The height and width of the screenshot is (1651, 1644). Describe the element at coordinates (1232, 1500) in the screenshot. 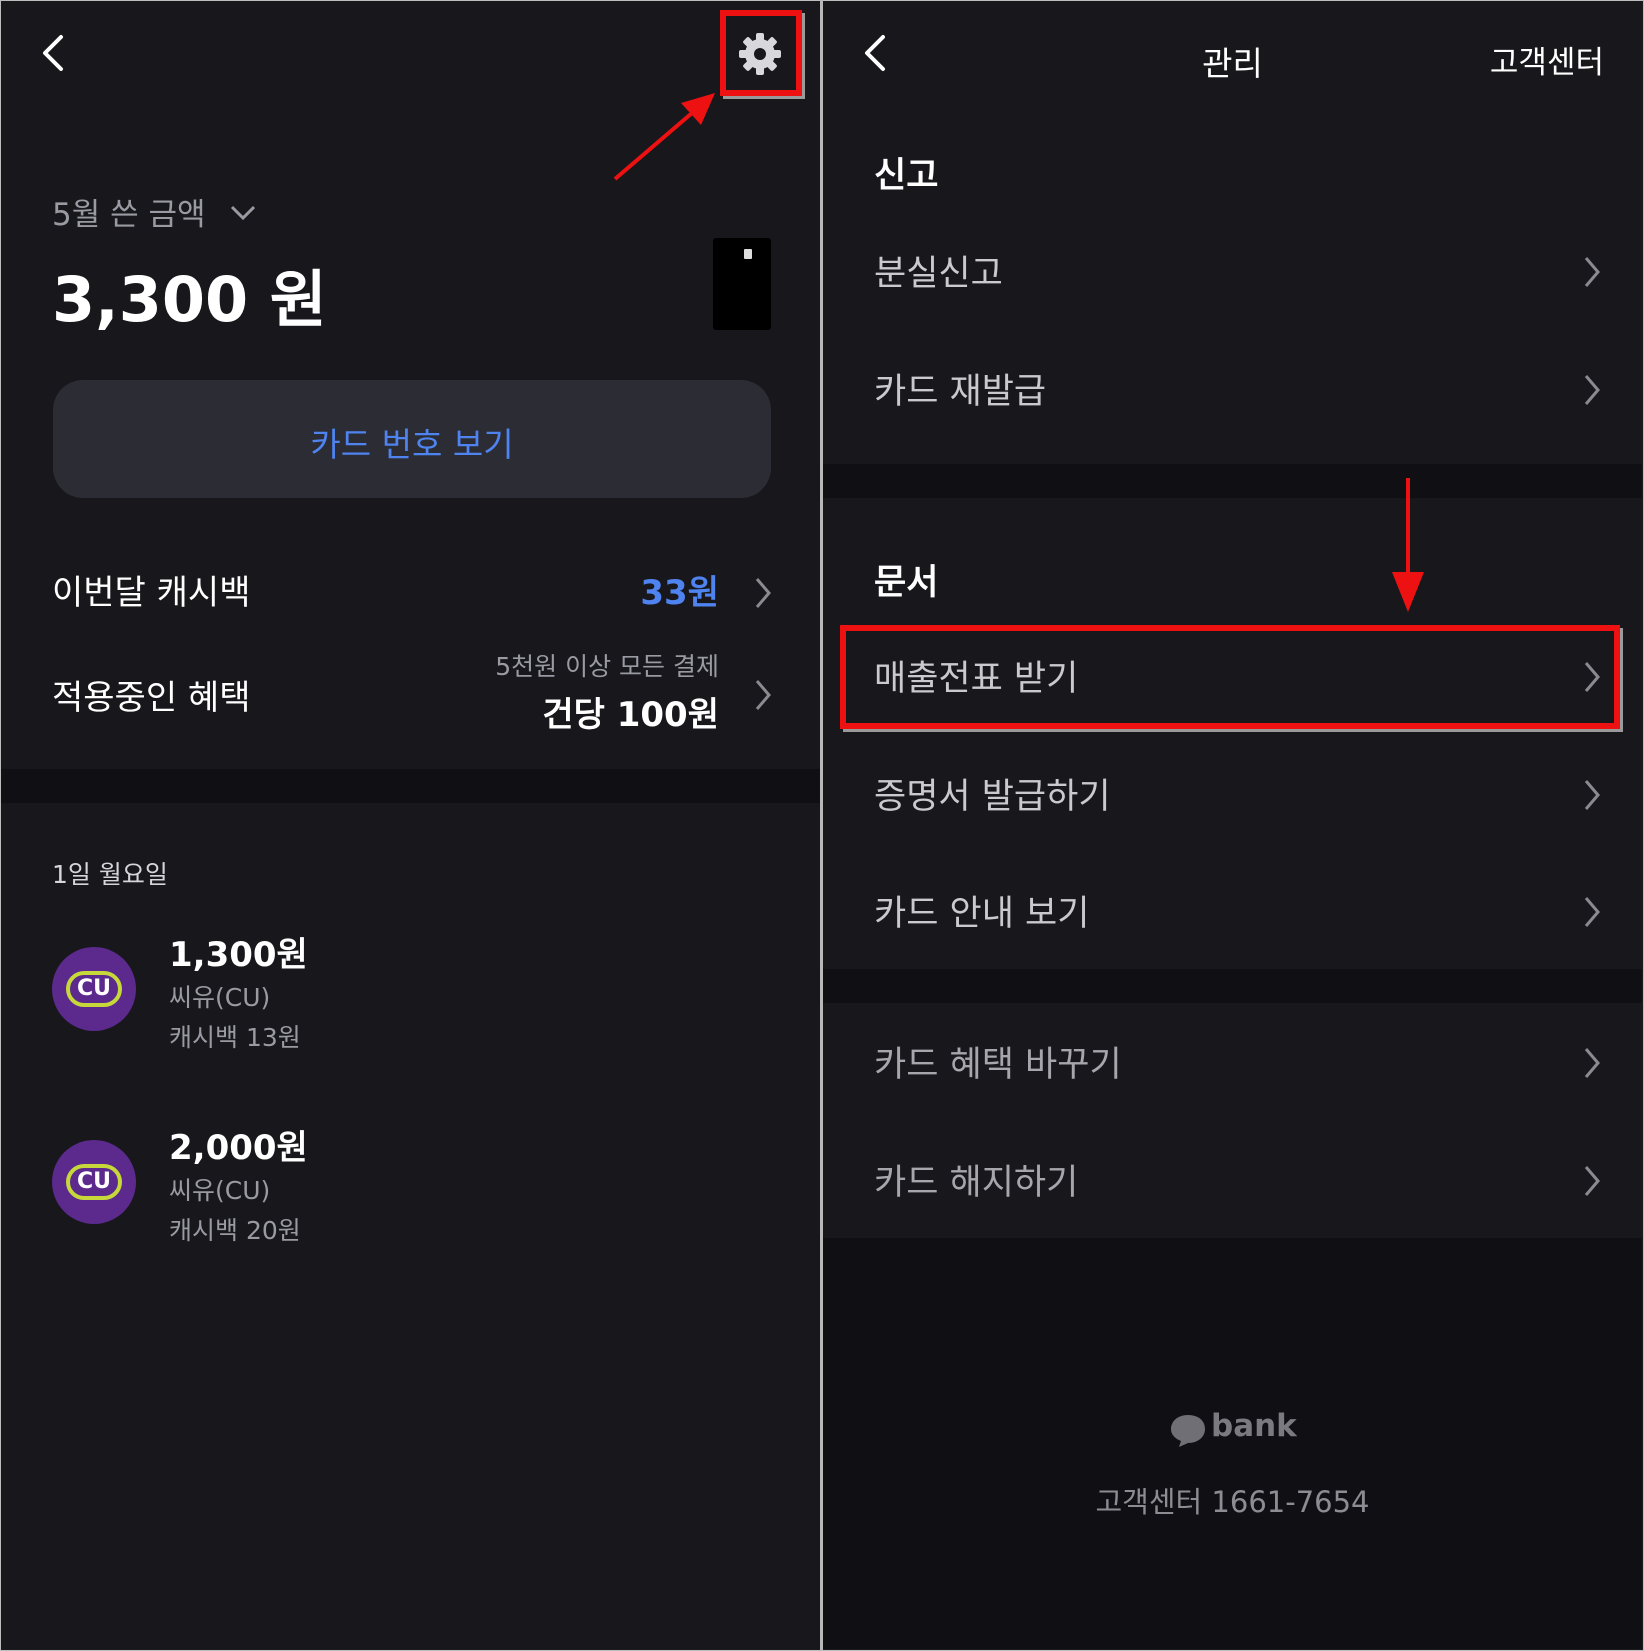

I see `footer-phone: 고객센터 1661-7654` at that location.